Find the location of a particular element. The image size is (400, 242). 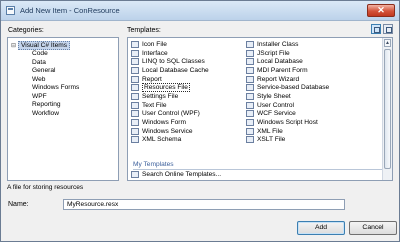

template-item: Windows Form is located at coordinates (170, 122).